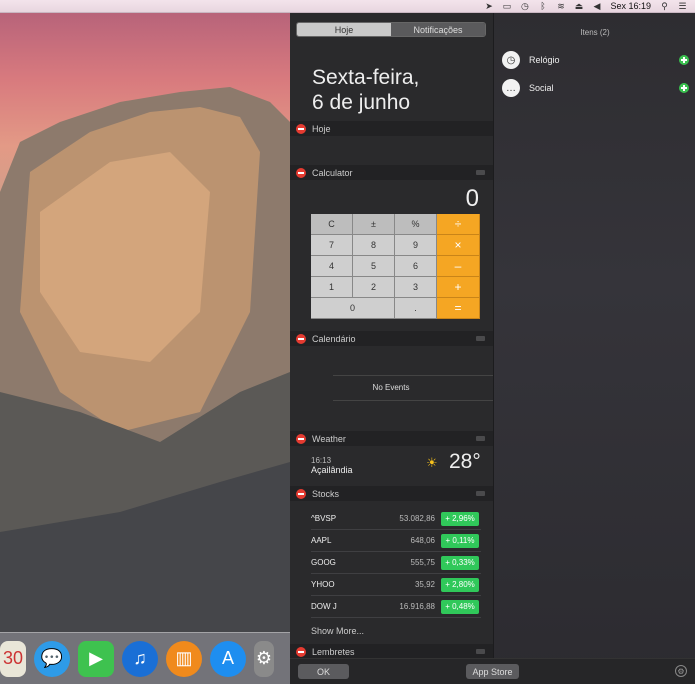 Image resolution: width=695 pixels, height=684 pixels. What do you see at coordinates (396, 607) in the screenshot?
I see `stock-row: DOW J 16.916,88 + 0,48%` at bounding box center [396, 607].